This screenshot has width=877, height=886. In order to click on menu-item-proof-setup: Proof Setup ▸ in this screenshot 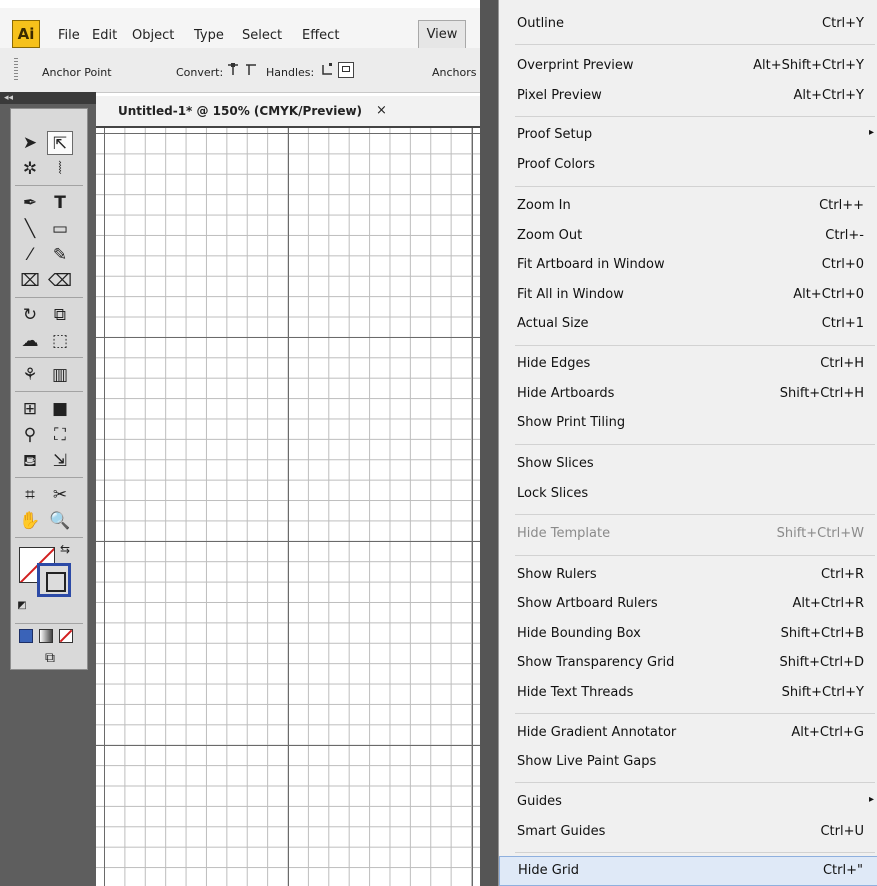, I will do `click(688, 136)`.